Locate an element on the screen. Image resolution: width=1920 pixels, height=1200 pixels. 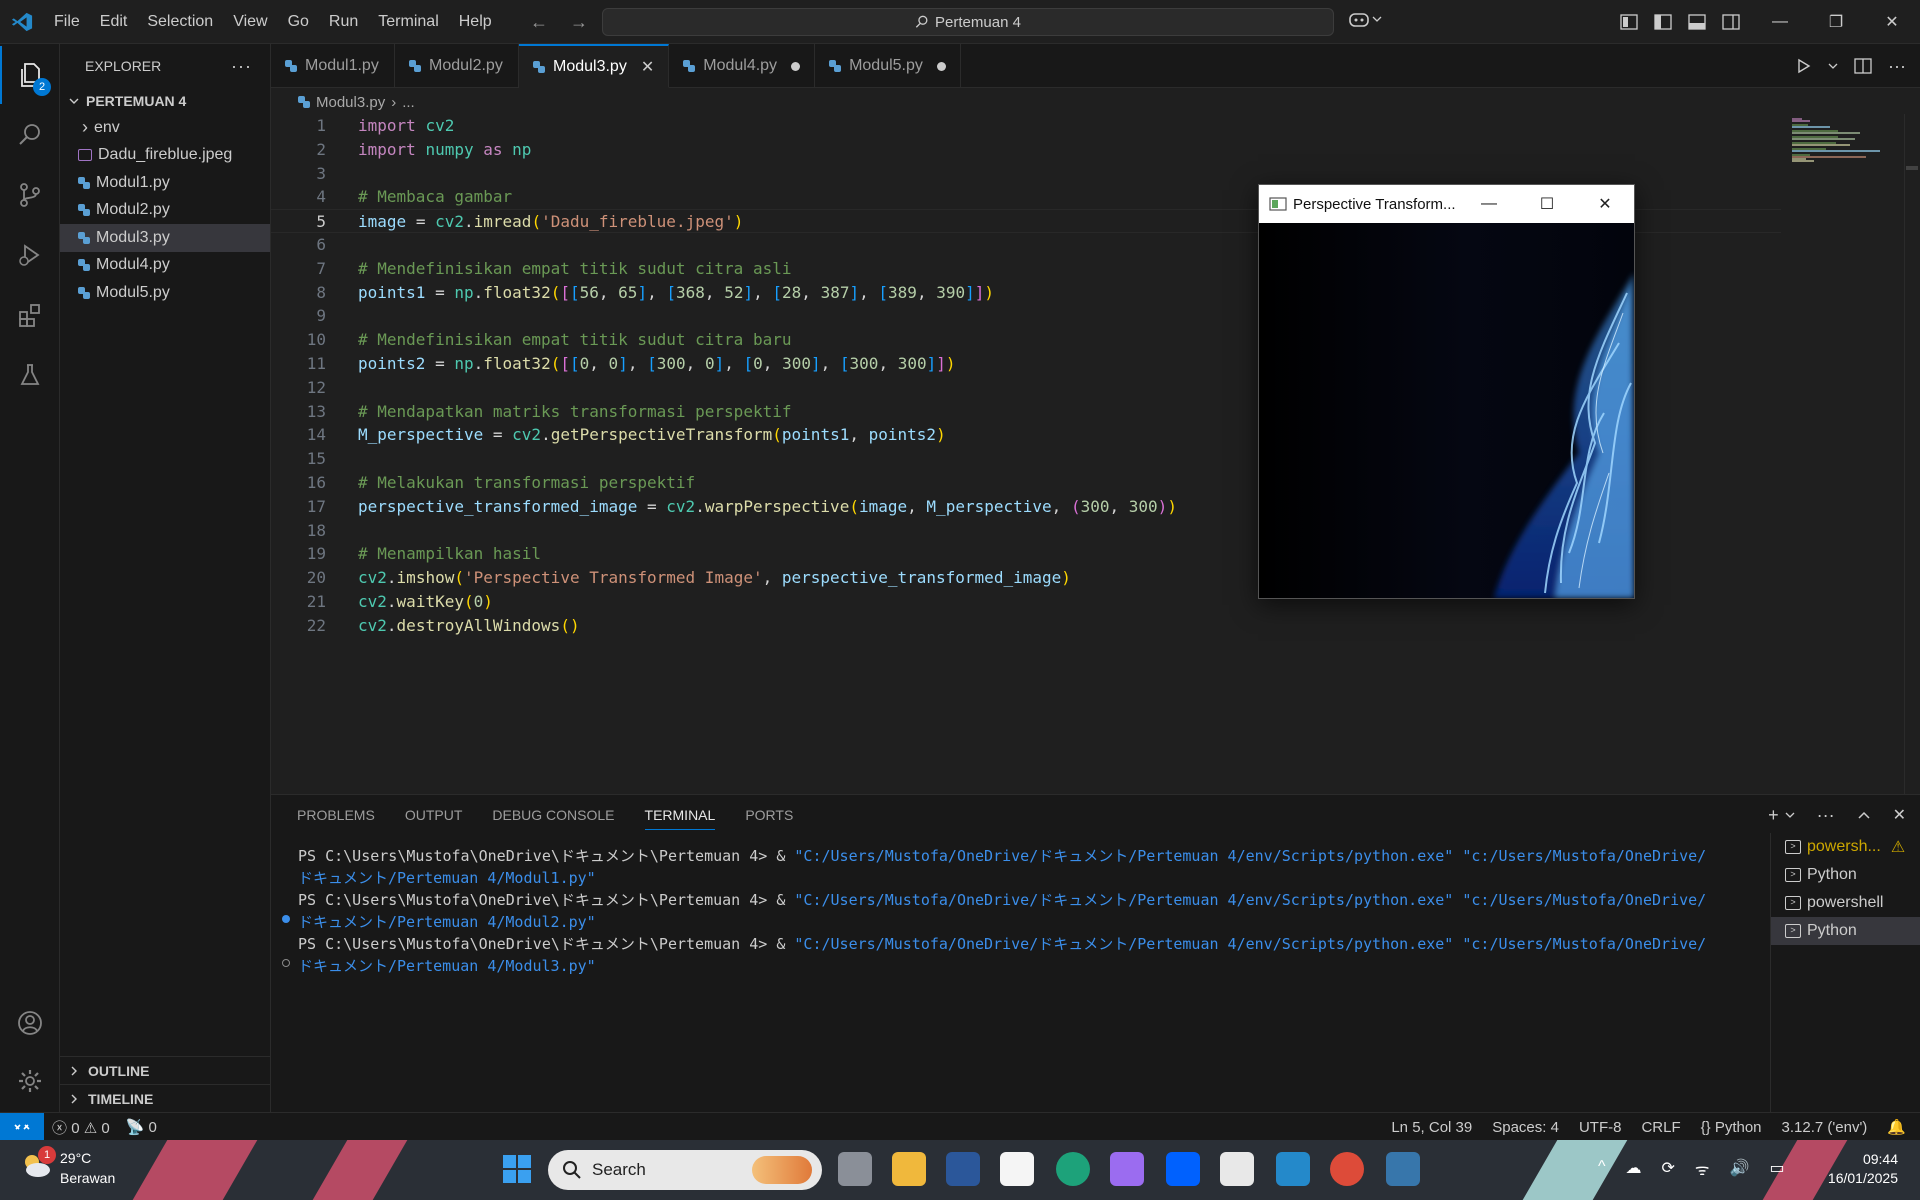
ports-indicator: 📡 0 is located at coordinates (141, 1127).